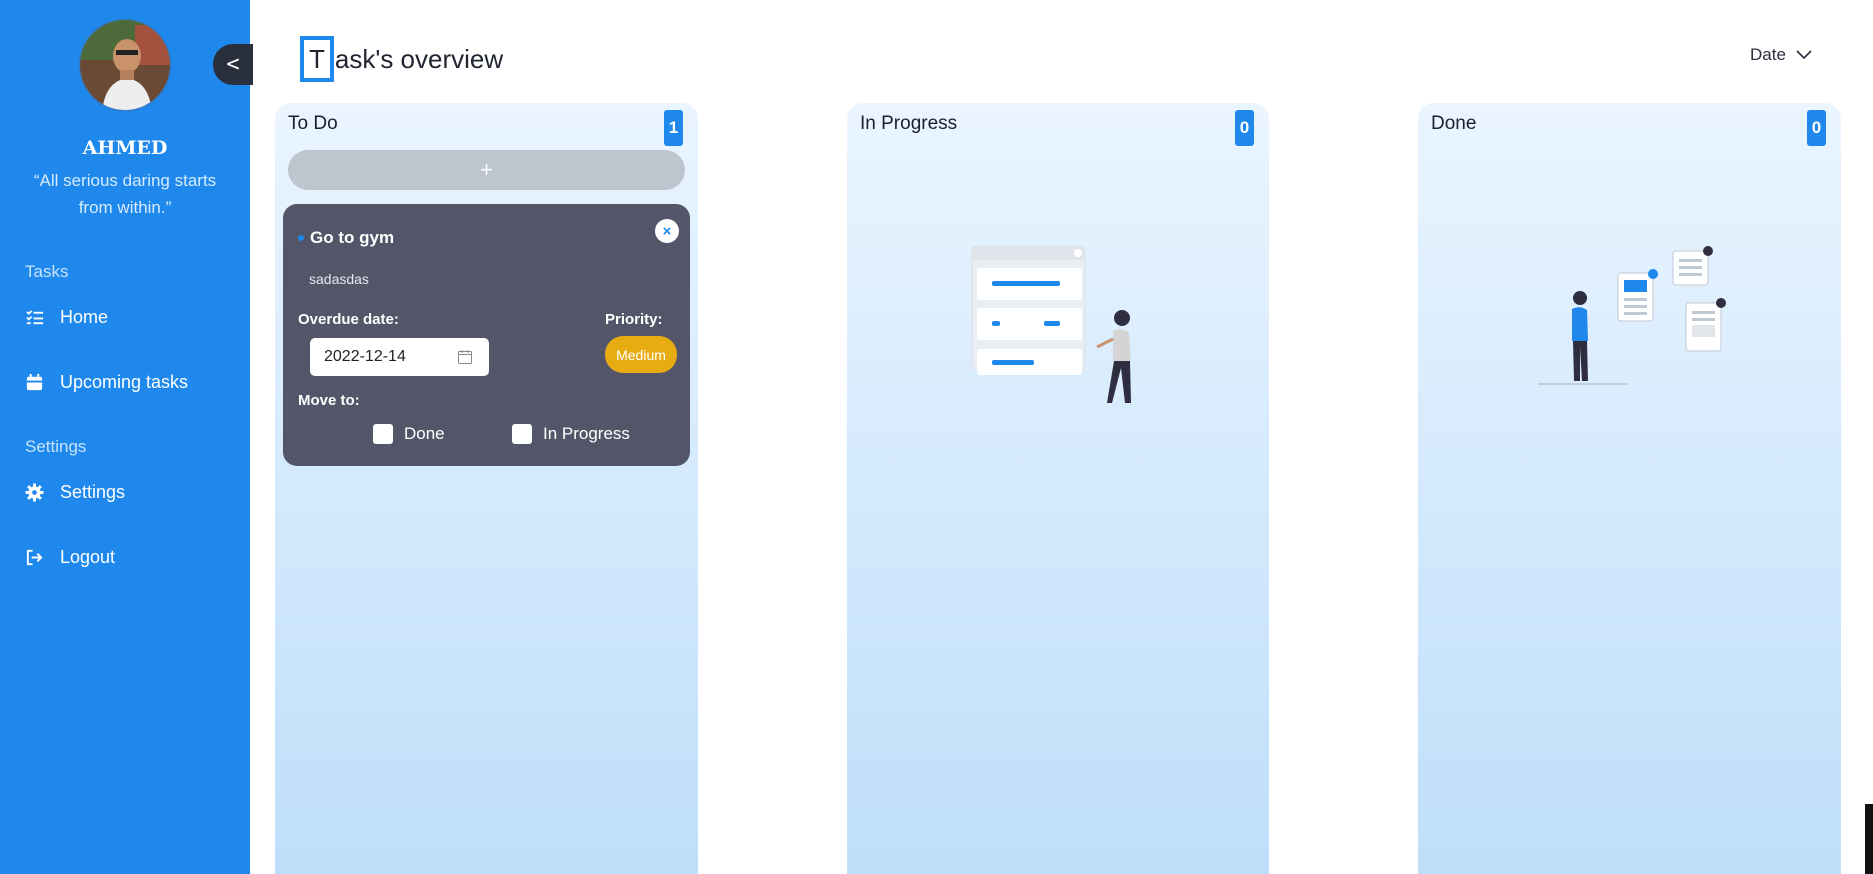  What do you see at coordinates (34, 492) in the screenshot?
I see `gear-icon` at bounding box center [34, 492].